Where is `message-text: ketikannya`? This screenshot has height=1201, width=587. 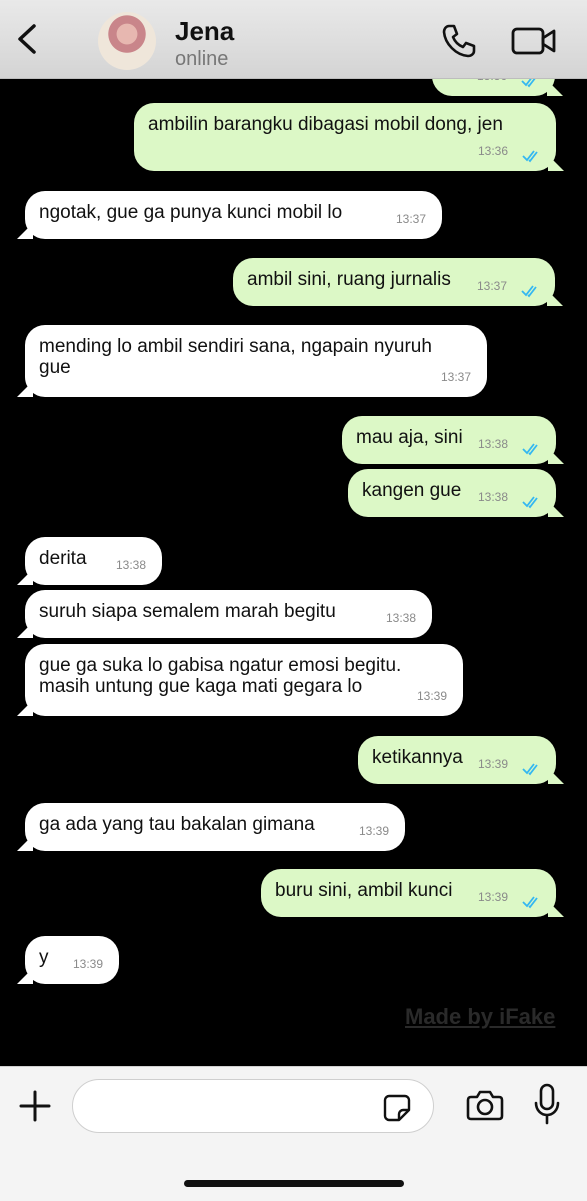
message-text: ketikannya is located at coordinates (417, 757).